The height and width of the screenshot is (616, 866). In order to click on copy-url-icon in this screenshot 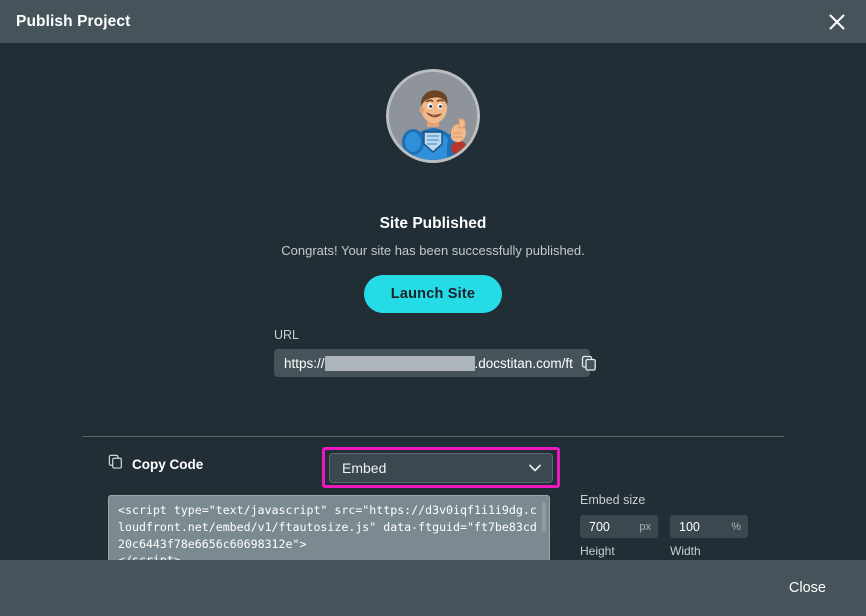, I will do `click(585, 363)`.